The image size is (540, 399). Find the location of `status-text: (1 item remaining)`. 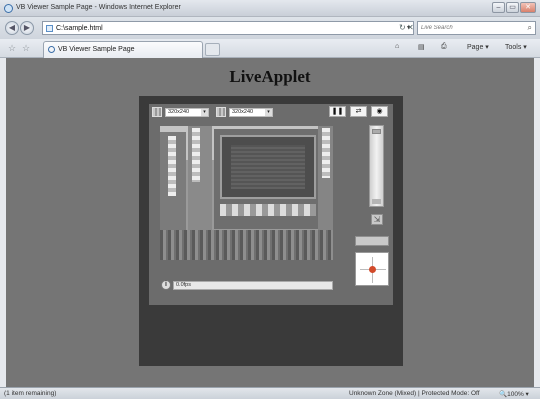

status-text: (1 item remaining) is located at coordinates (30, 393).